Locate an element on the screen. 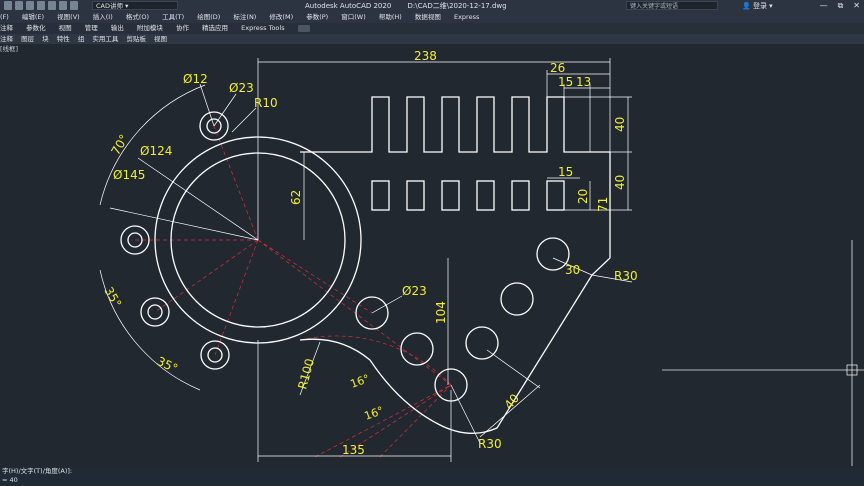  dim-dia145: Ø145 is located at coordinates (129, 175).